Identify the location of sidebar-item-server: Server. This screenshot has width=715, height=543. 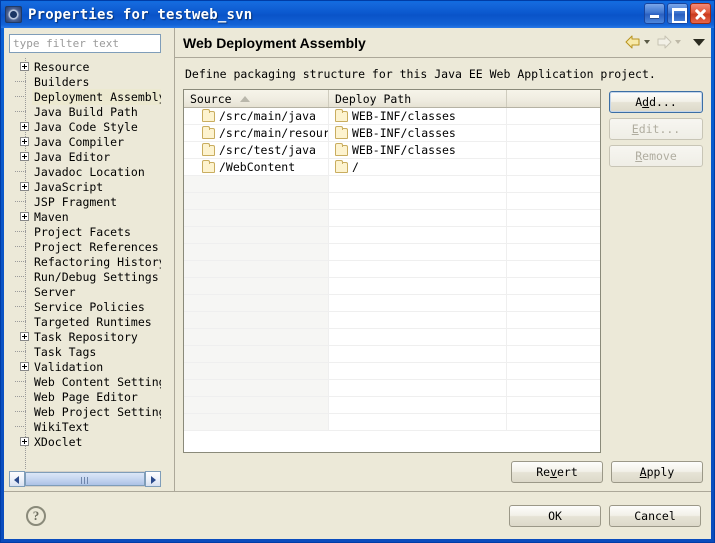
(85, 291).